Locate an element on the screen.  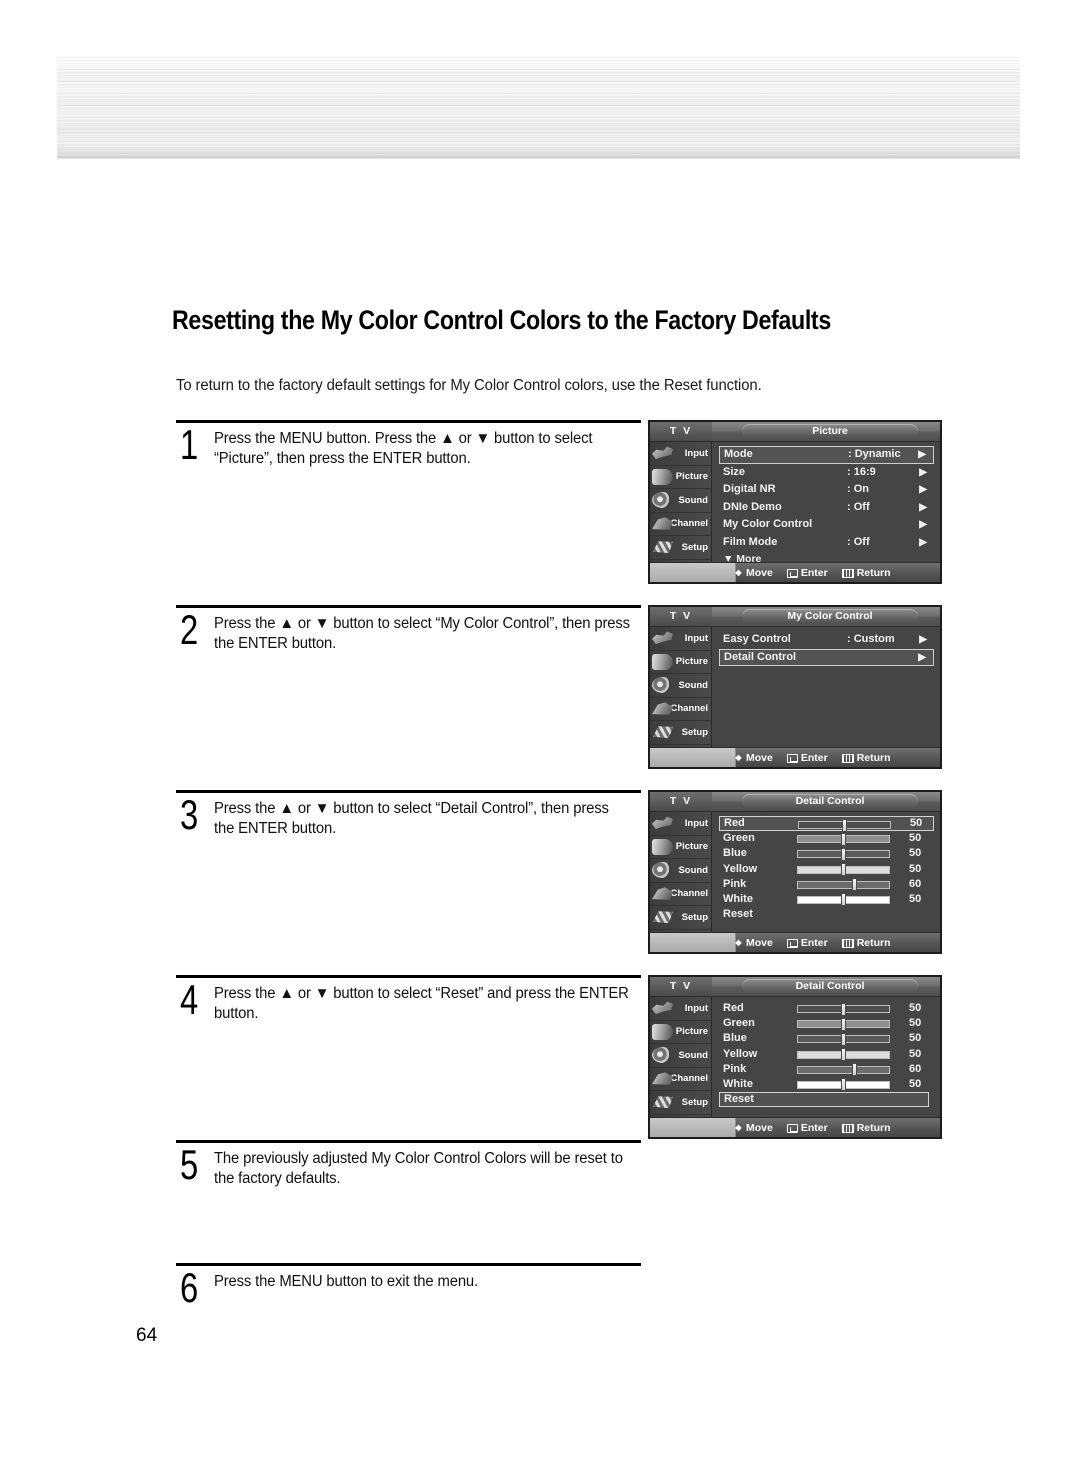
osd-footer-tab is located at coordinates (693, 757).